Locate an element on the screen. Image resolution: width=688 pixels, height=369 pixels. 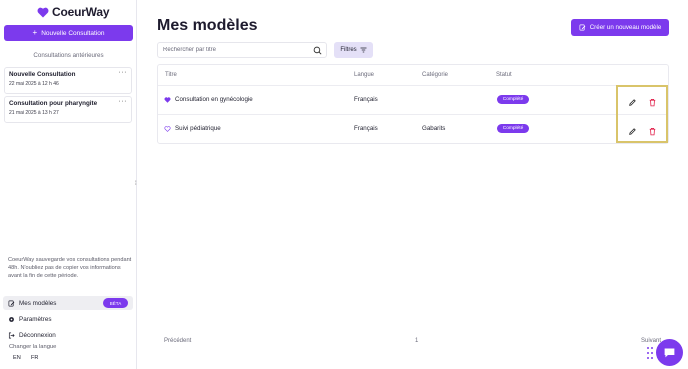
page-title: Mes modèles is located at coordinates (207, 25).